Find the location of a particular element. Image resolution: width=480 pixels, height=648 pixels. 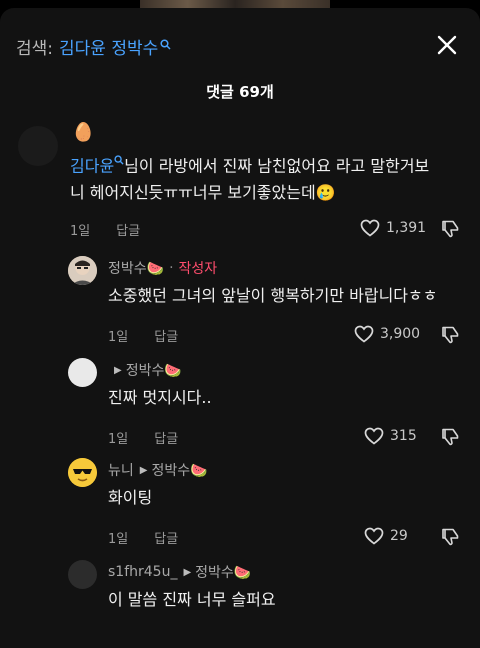

username-text: 정박수🍉 is located at coordinates (136, 268).